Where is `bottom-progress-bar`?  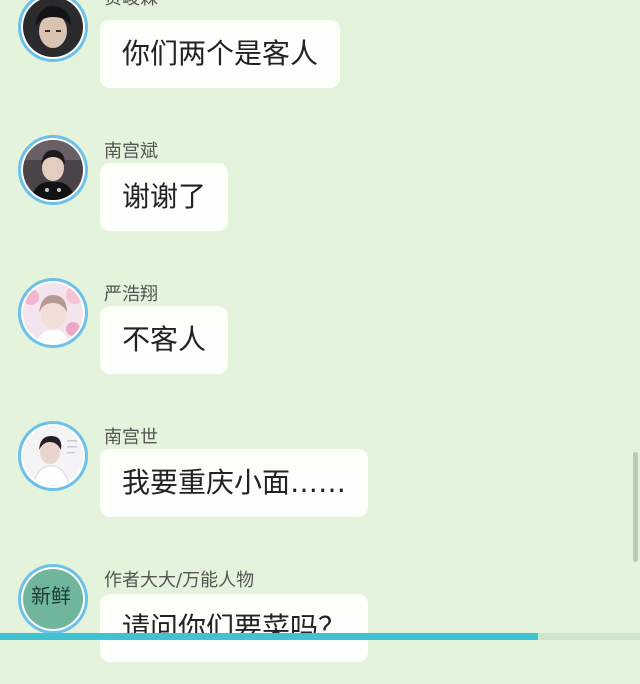 bottom-progress-bar is located at coordinates (320, 636).